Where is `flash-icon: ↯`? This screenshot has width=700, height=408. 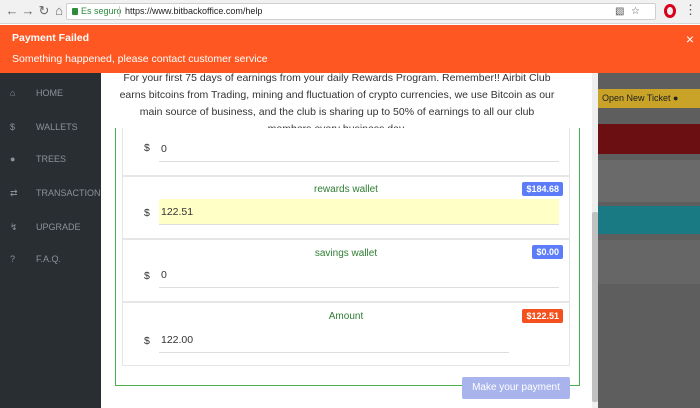
flash-icon: ↯ is located at coordinates (14, 227).